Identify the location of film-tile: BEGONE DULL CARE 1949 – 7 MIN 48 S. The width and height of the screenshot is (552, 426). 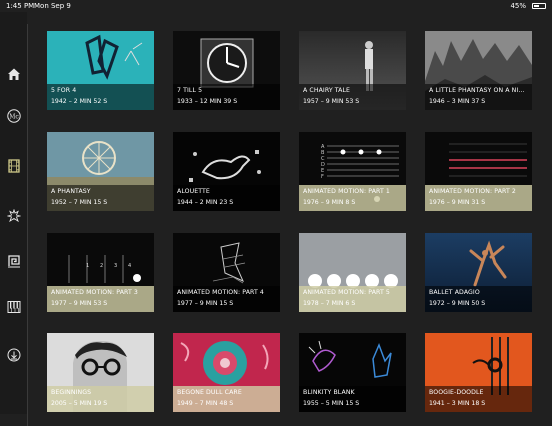
(226, 372).